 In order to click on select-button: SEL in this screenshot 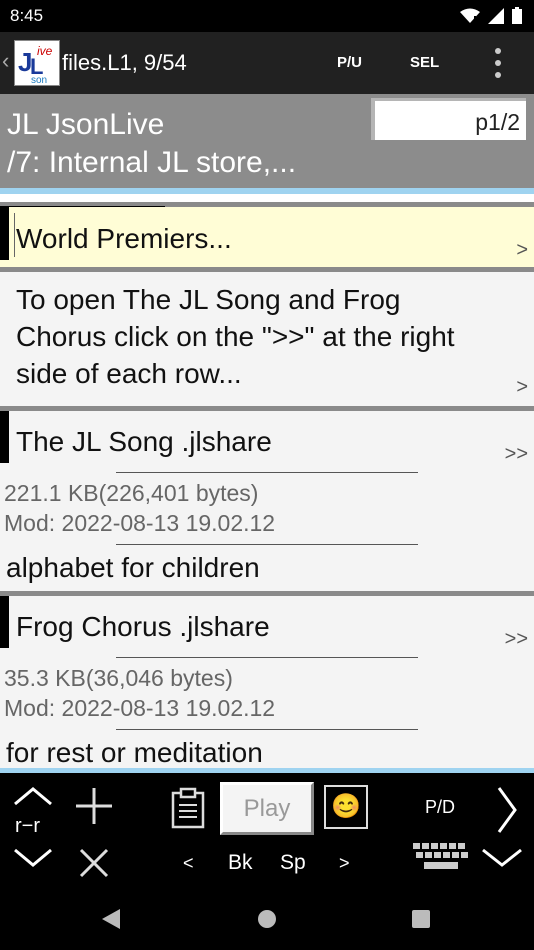, I will do `click(424, 62)`.